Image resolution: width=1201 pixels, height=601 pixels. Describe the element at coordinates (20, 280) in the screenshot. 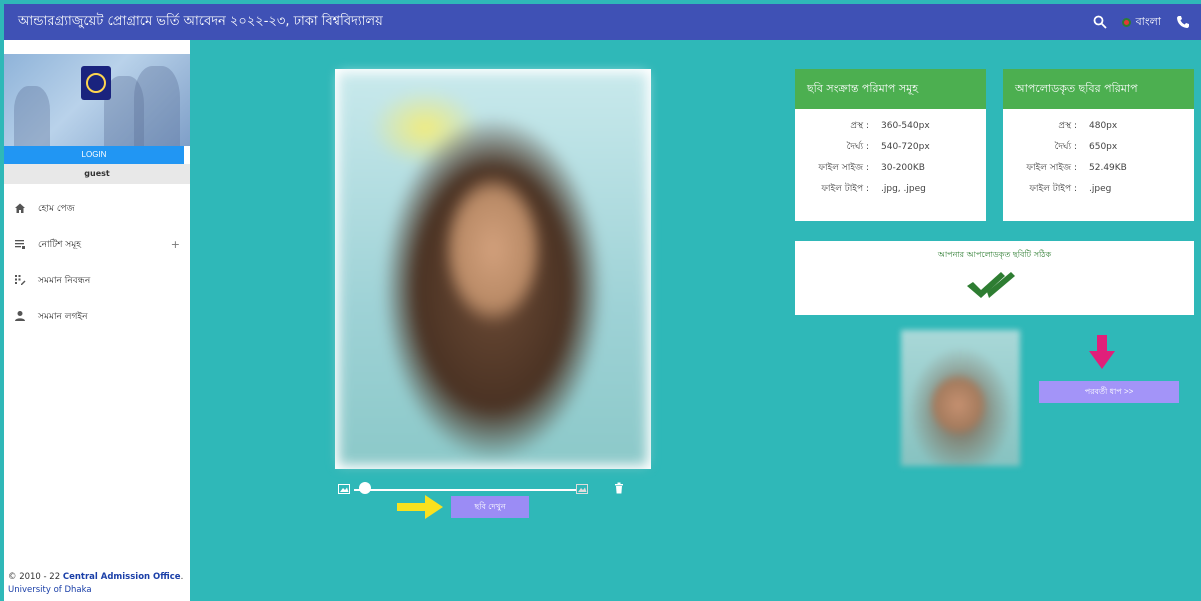

I see `register-icon` at that location.